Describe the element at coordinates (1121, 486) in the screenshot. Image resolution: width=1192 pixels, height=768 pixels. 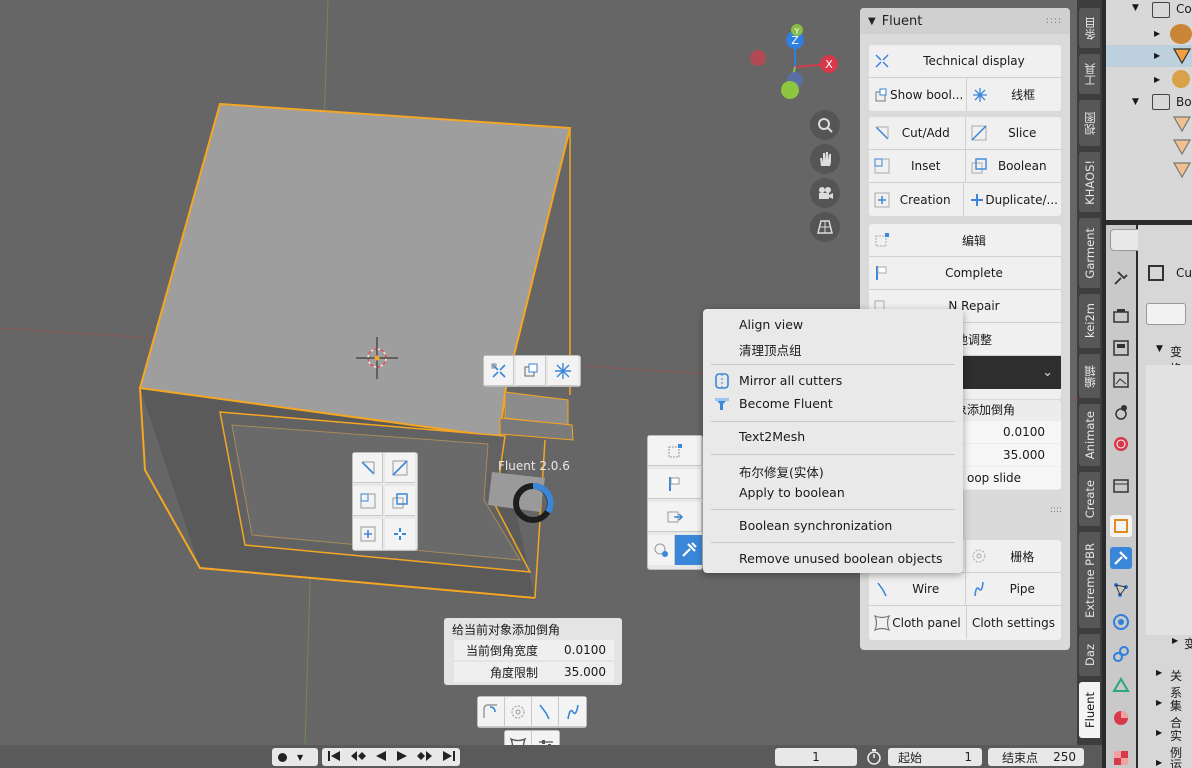
I see `collection-props-icon` at that location.